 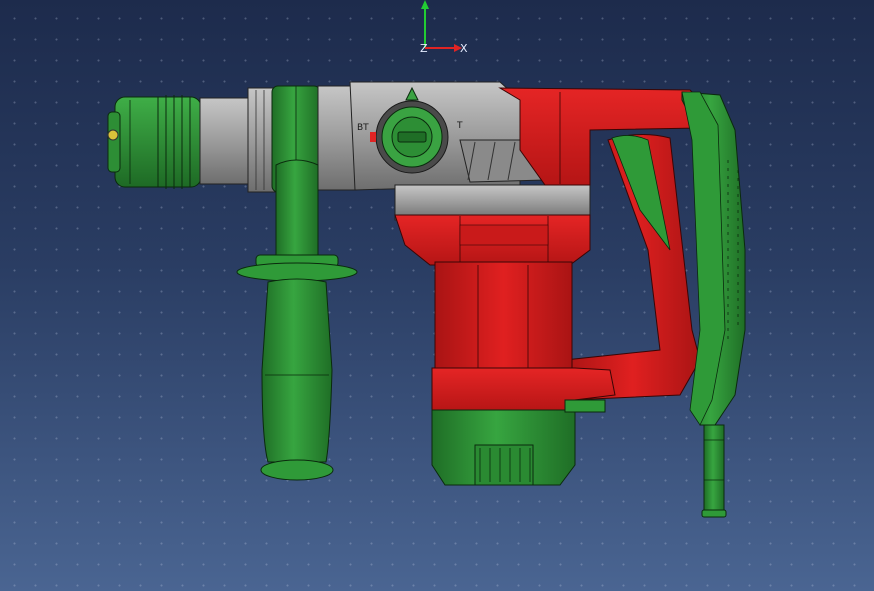 I want to click on power-cord, so click(x=714, y=471).